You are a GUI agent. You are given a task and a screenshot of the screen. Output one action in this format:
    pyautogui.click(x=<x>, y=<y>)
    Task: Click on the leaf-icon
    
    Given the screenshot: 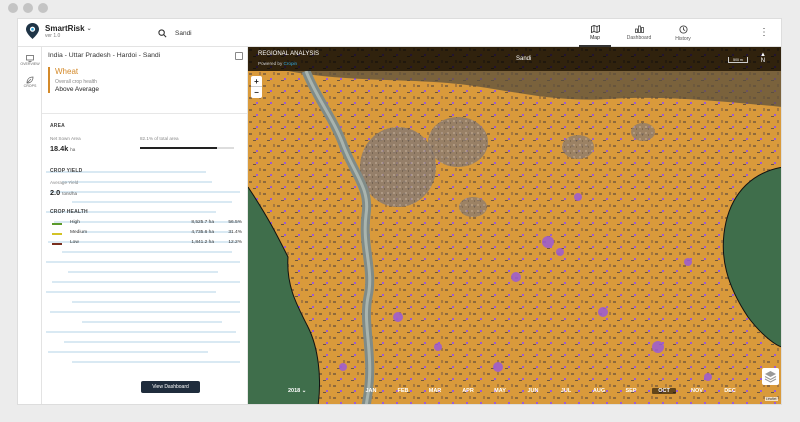 What is the action you would take?
    pyautogui.click(x=30, y=80)
    